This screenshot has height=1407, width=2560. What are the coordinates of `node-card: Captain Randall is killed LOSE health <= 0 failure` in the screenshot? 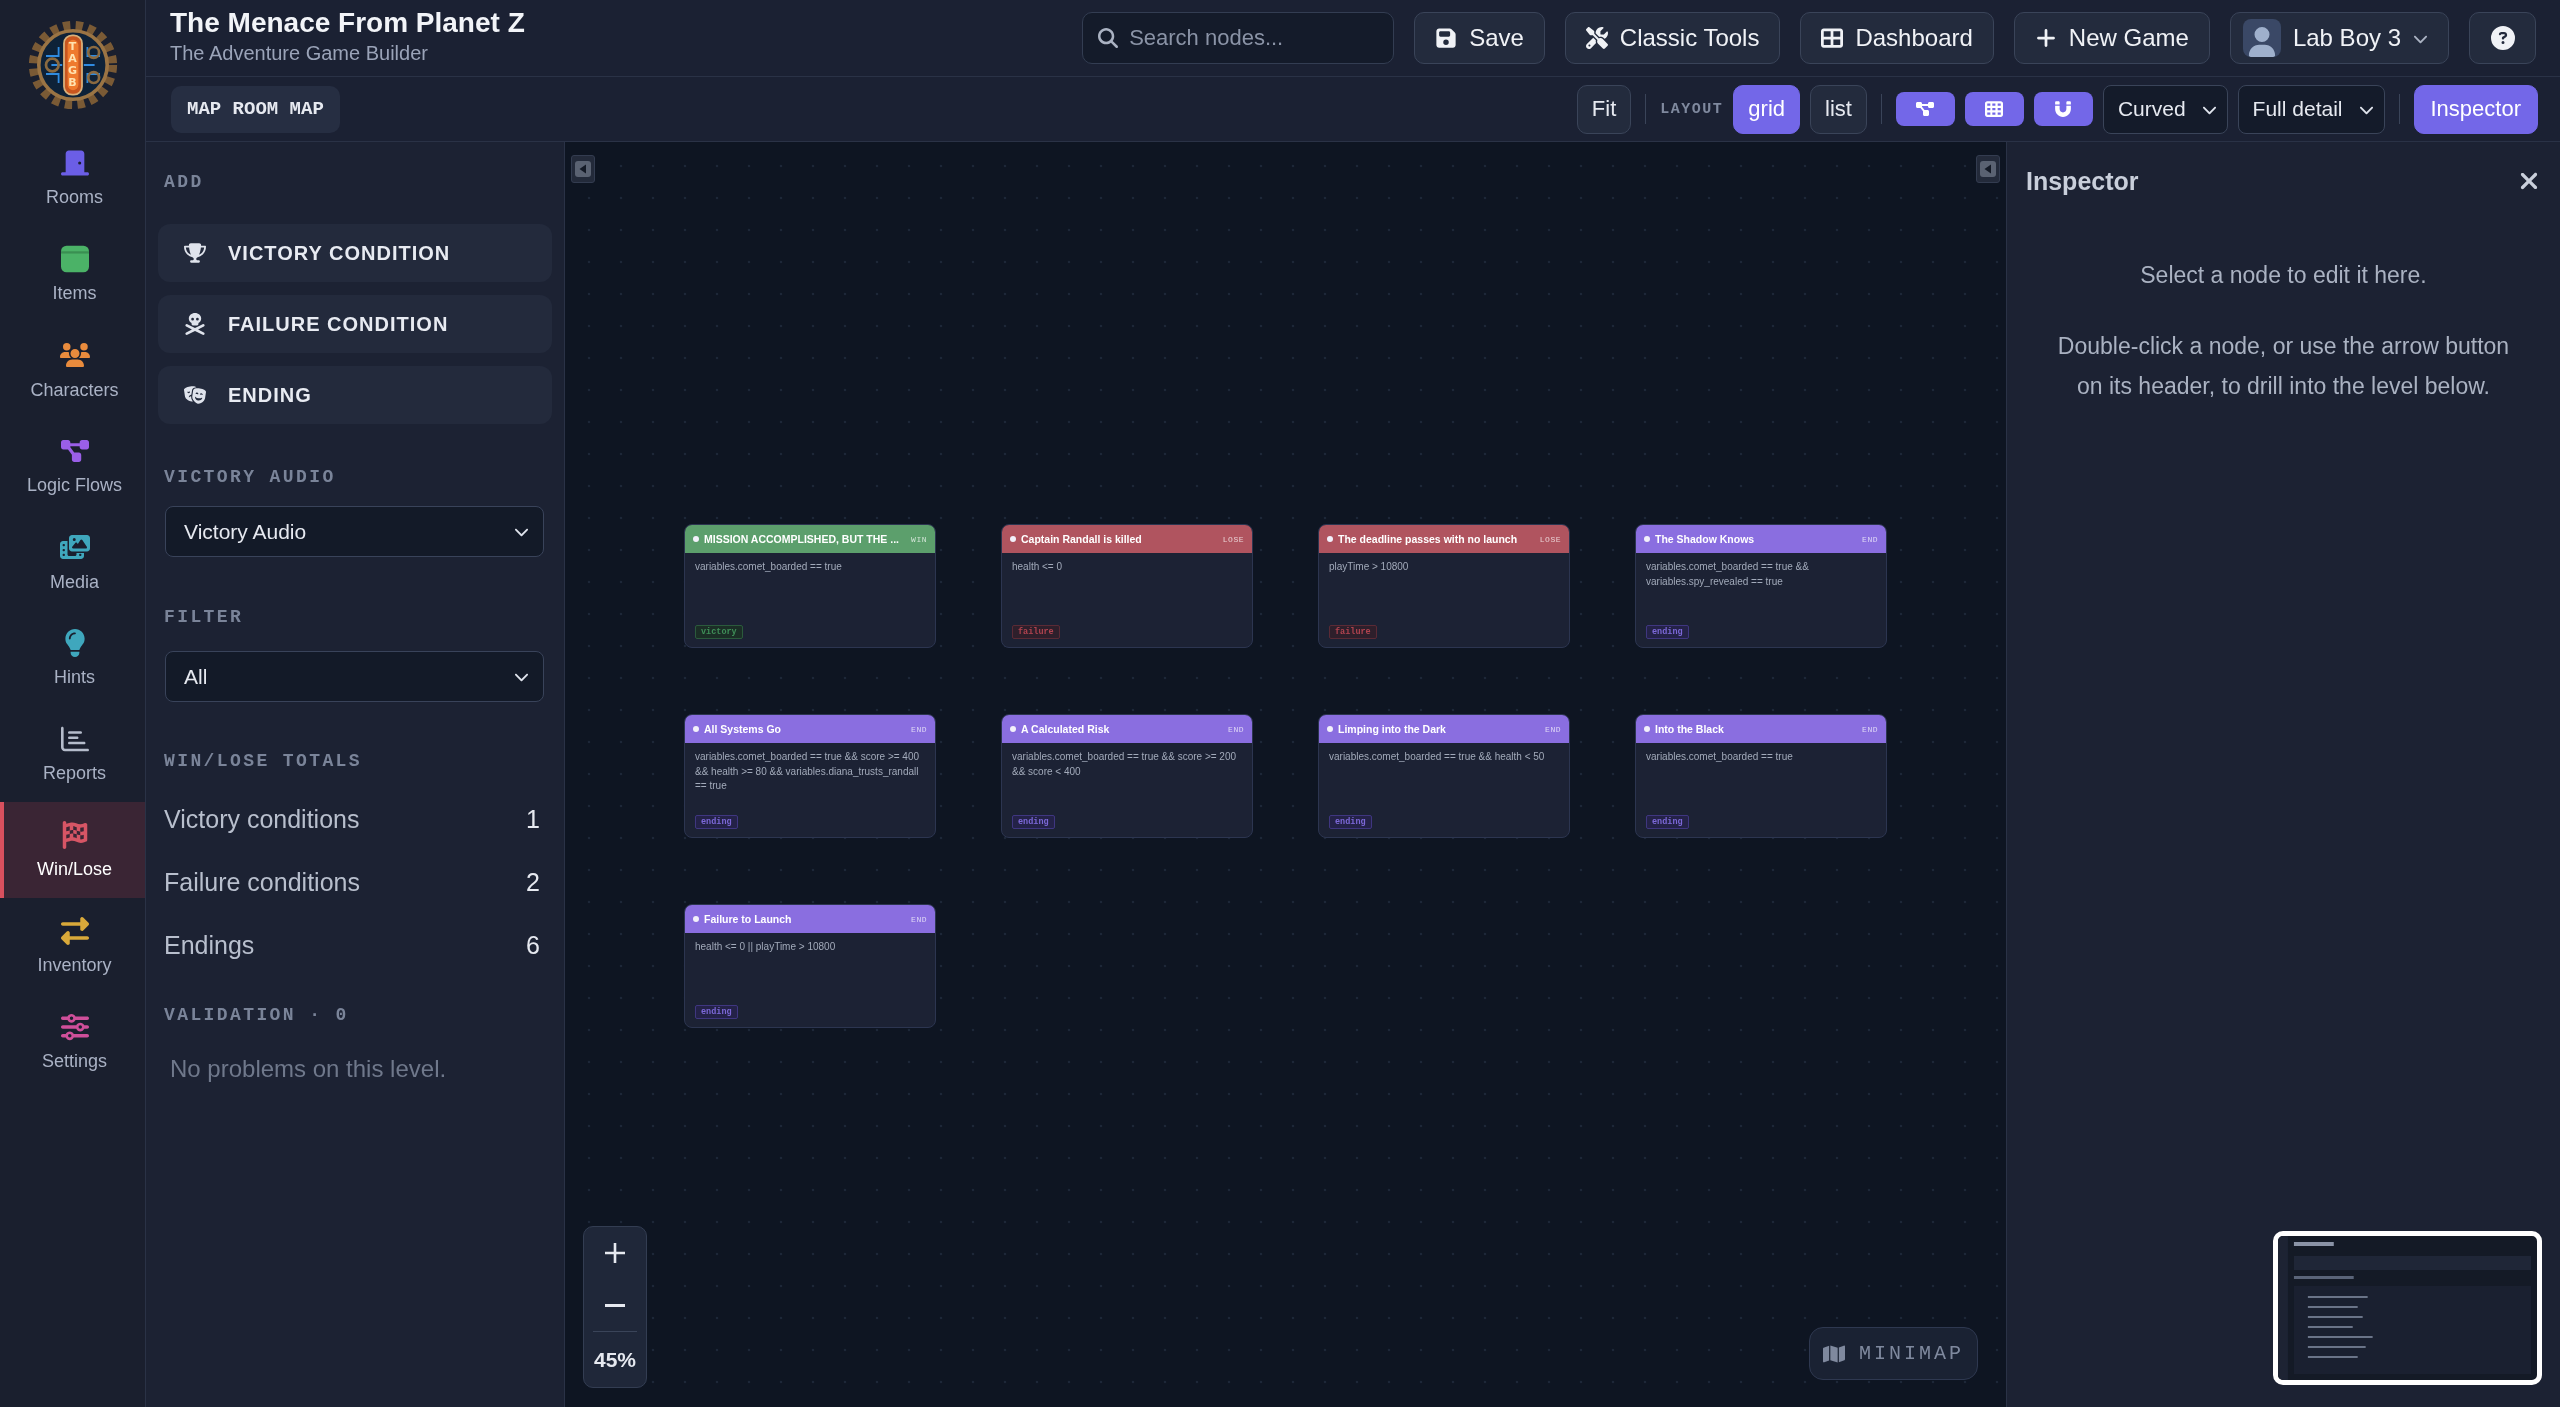 It's located at (1127, 586).